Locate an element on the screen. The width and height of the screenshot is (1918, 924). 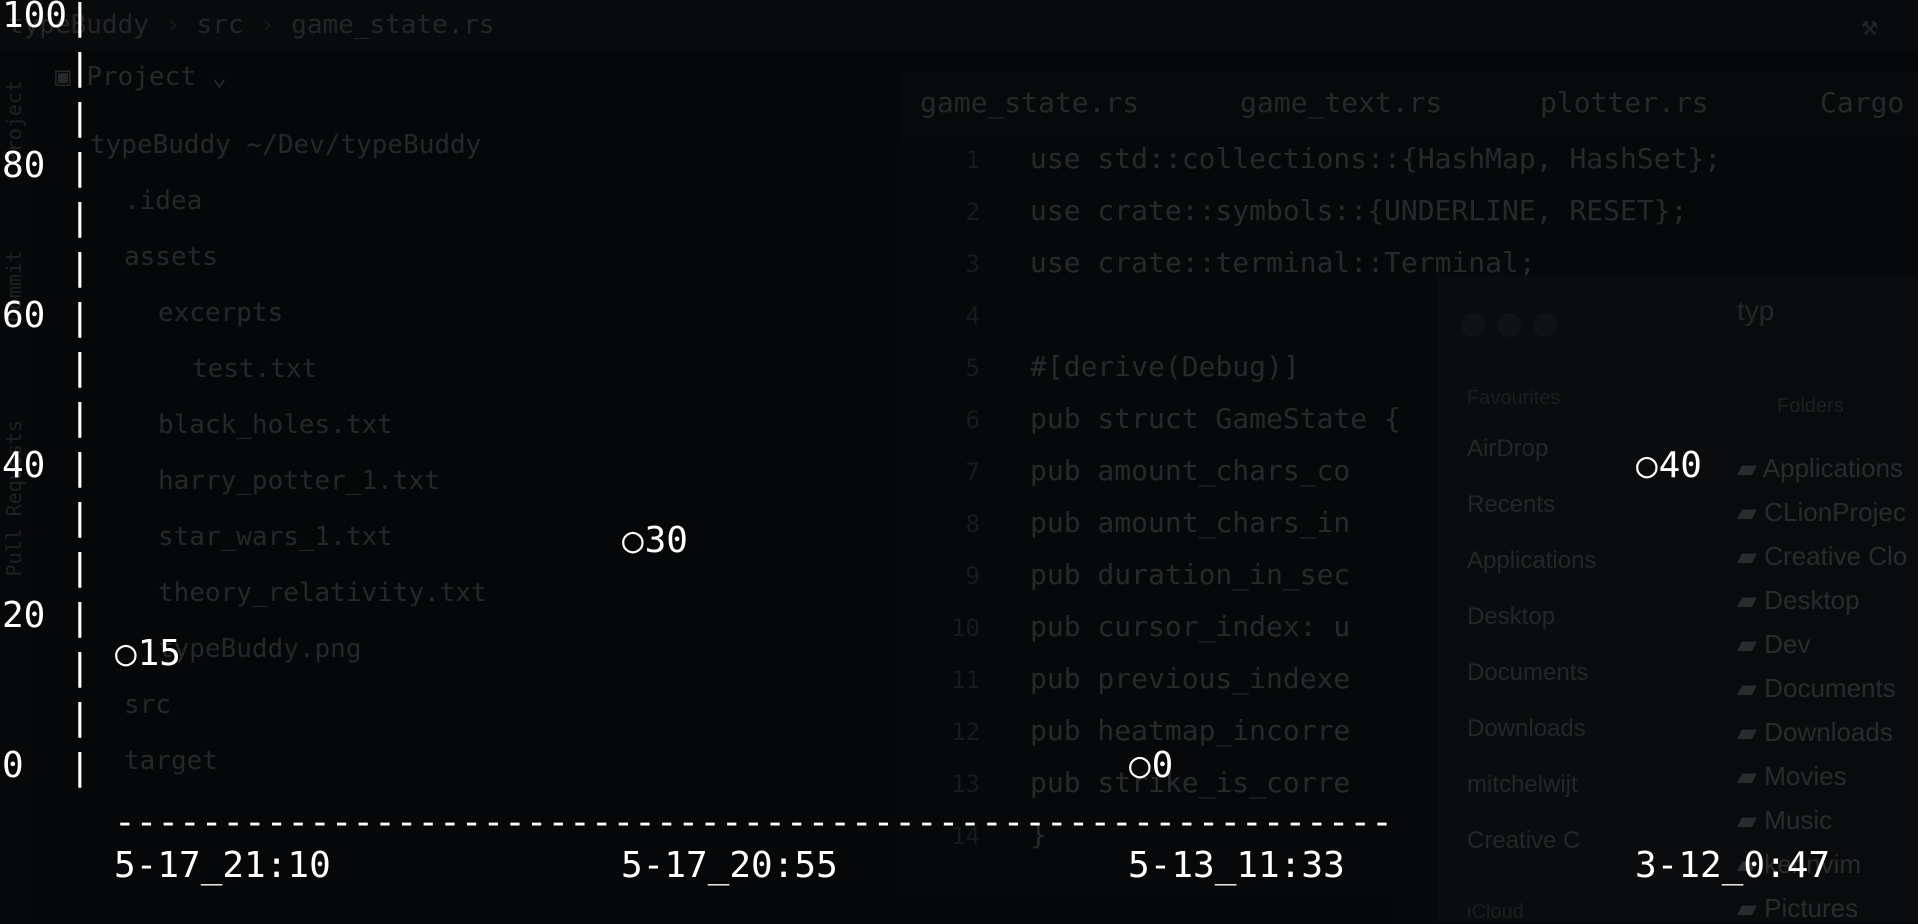
y-tick-label: 100 is located at coordinates (35, 18).